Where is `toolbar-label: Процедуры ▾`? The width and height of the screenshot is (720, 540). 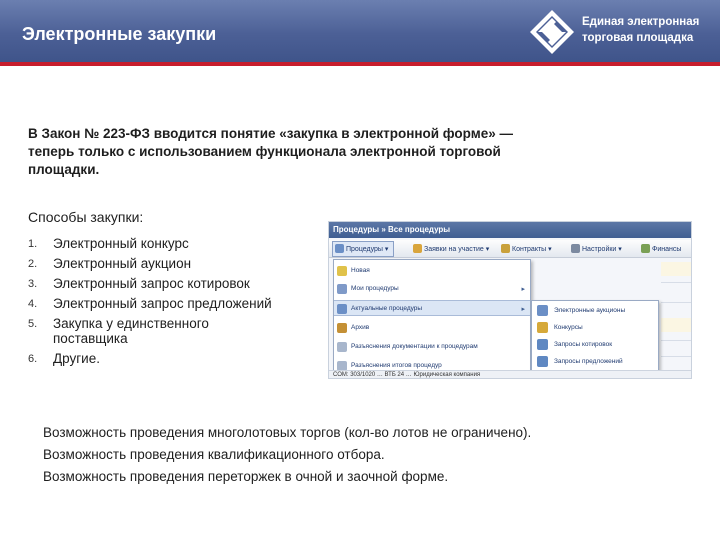 toolbar-label: Процедуры ▾ is located at coordinates (367, 249).